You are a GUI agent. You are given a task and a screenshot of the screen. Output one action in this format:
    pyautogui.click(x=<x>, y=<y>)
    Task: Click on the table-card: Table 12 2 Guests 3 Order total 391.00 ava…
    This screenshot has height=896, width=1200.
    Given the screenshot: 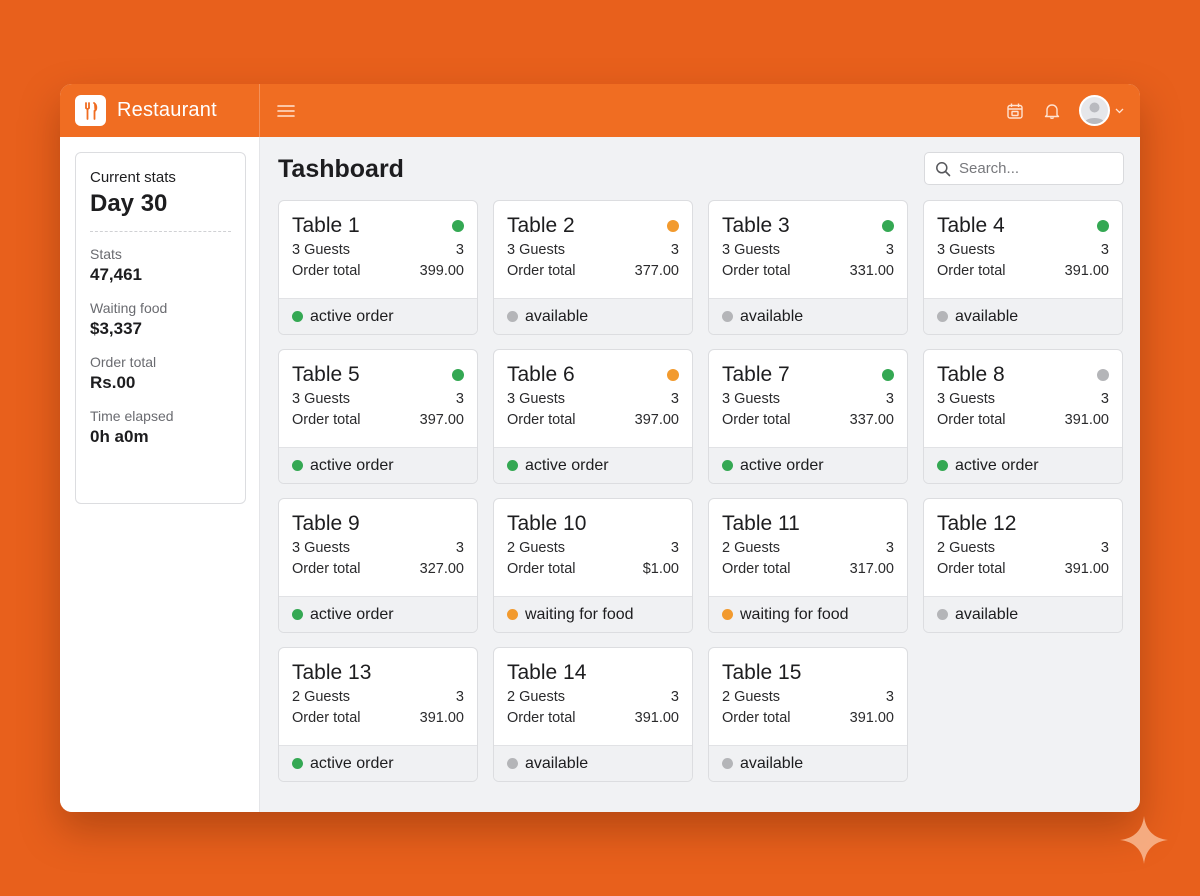 What is the action you would take?
    pyautogui.click(x=1023, y=565)
    